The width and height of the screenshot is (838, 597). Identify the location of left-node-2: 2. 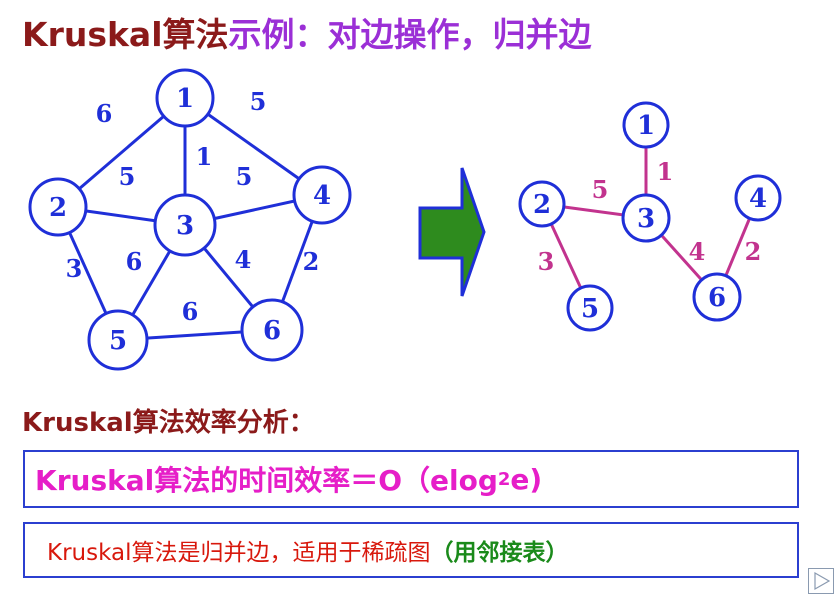
(58, 207).